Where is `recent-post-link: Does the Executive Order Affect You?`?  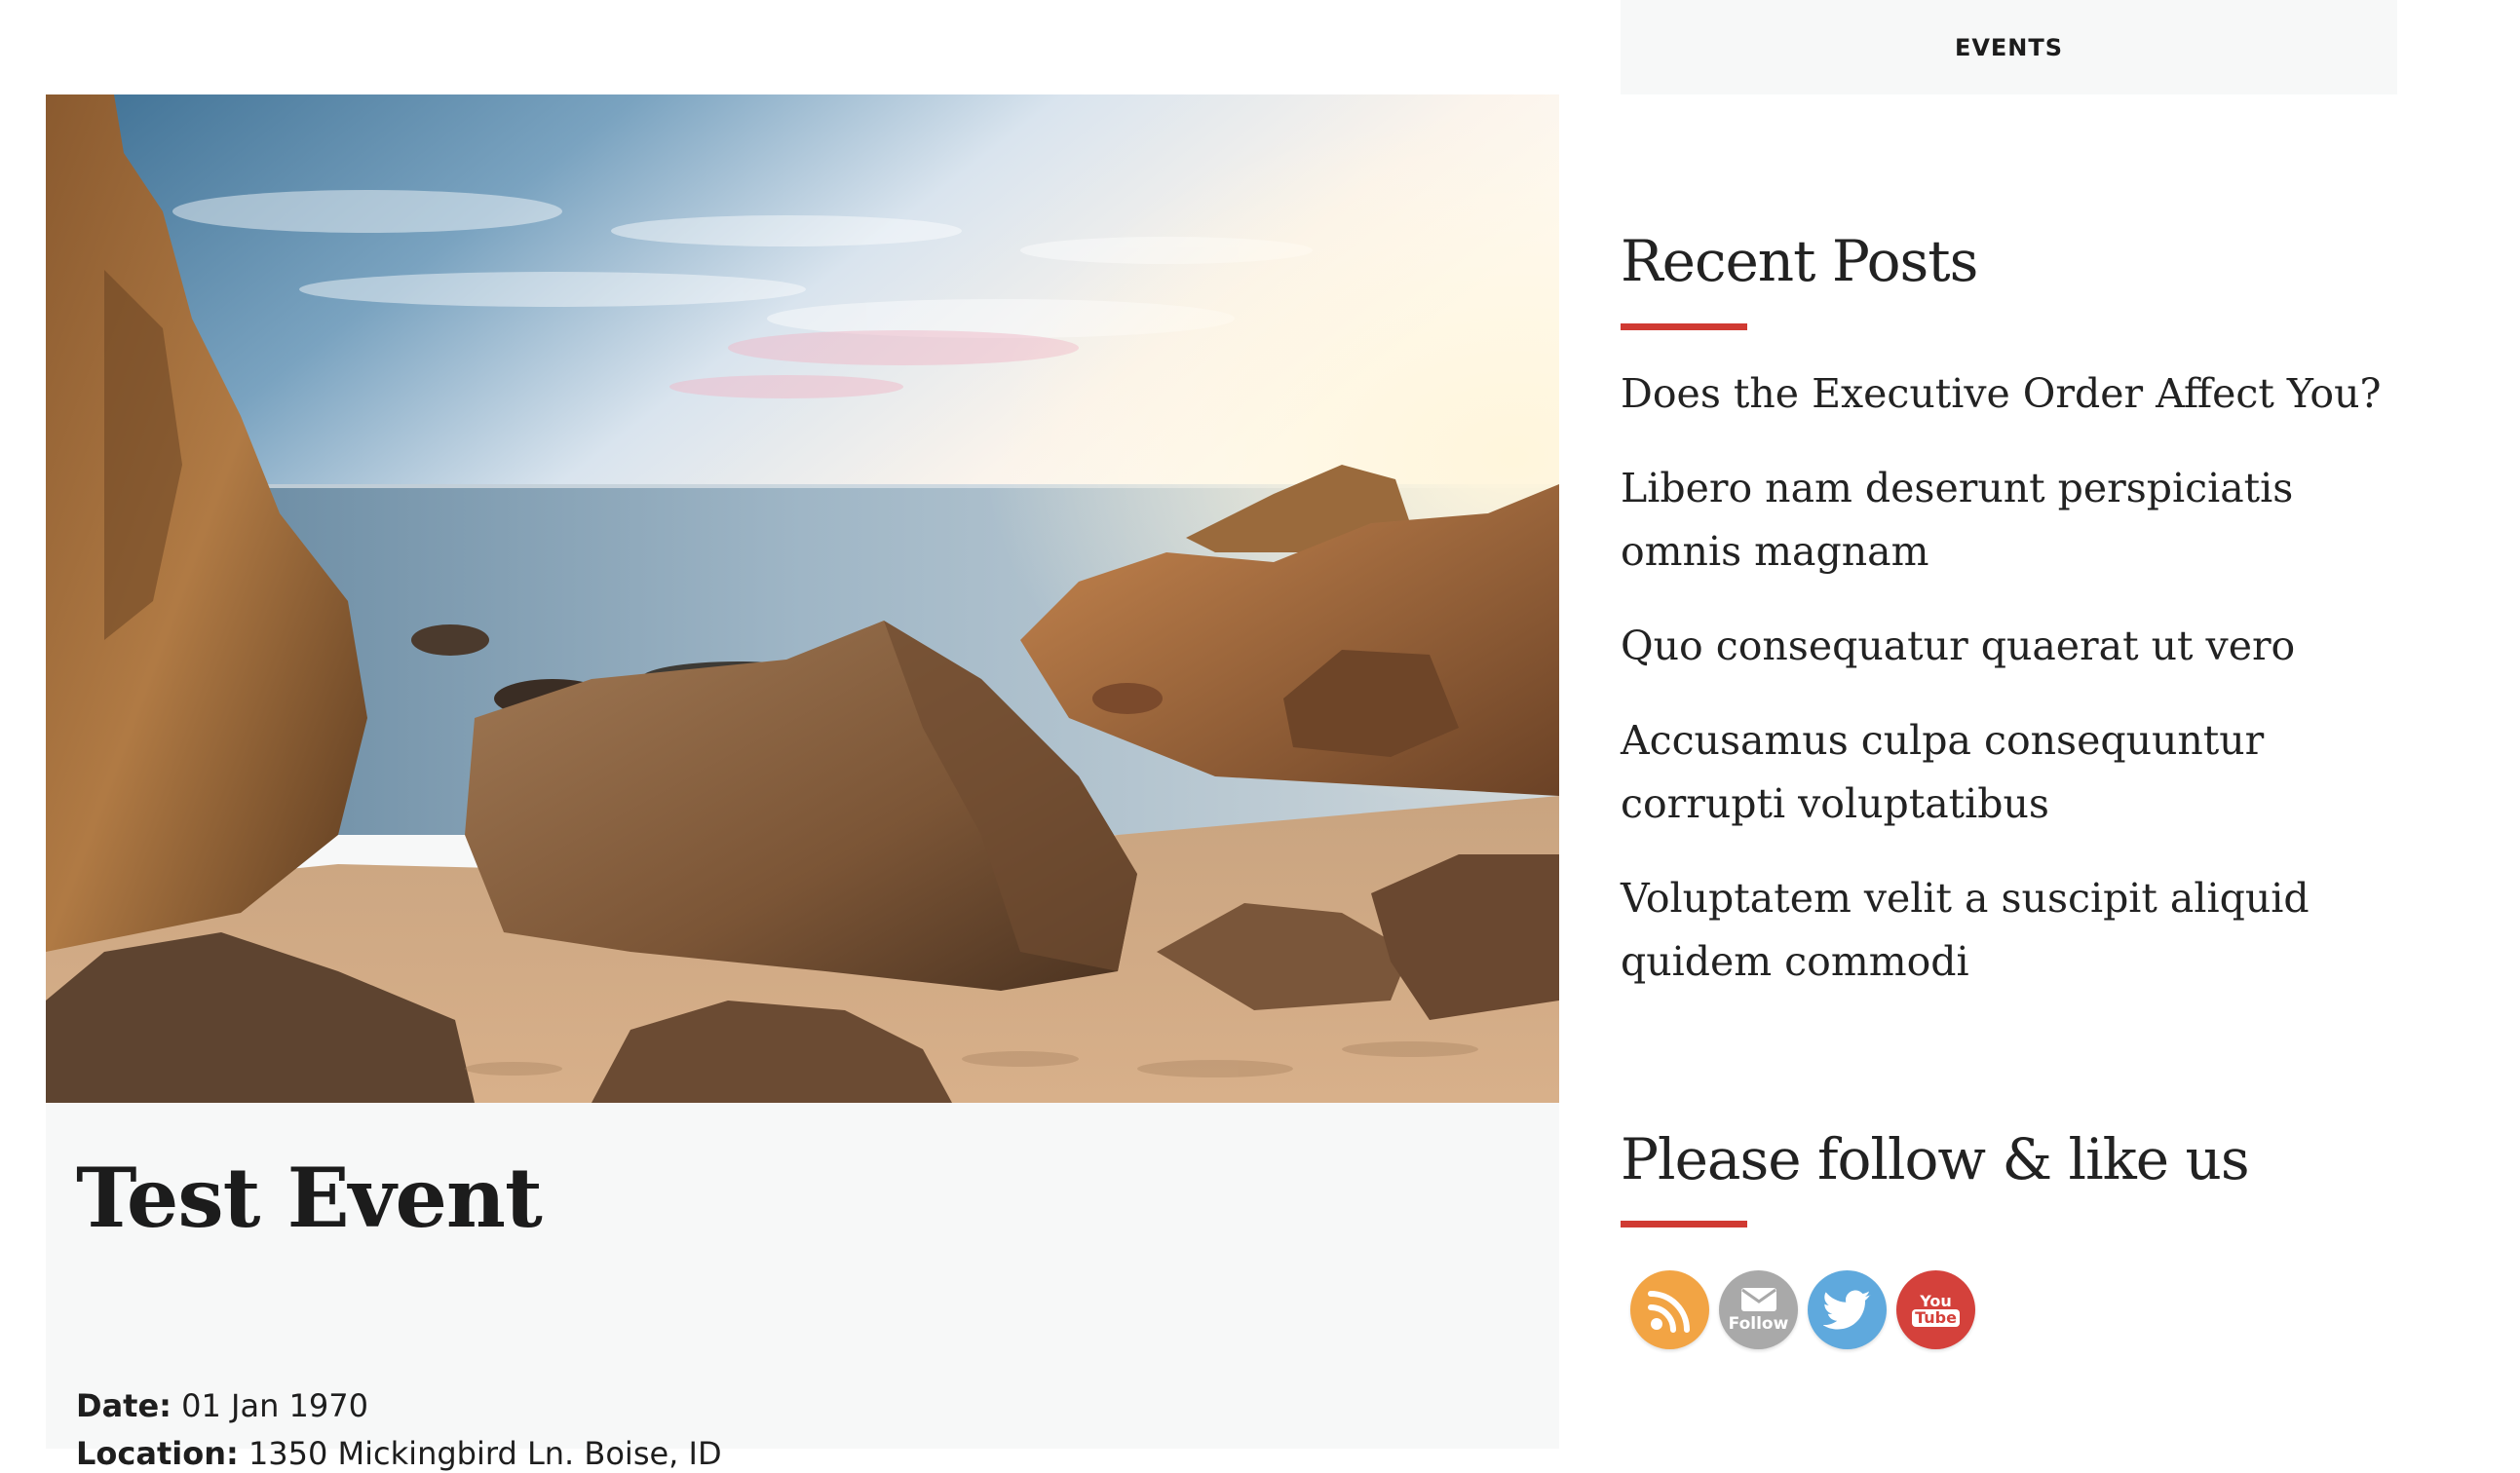 recent-post-link: Does the Executive Order Affect You? is located at coordinates (2009, 394).